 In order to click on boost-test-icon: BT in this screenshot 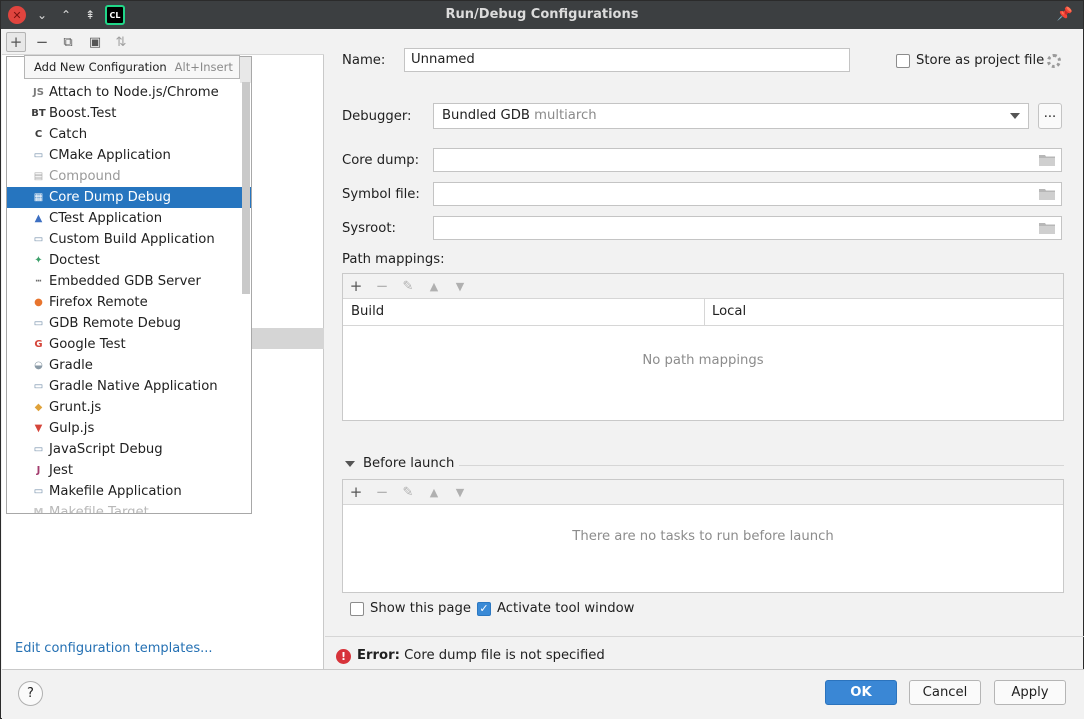, I will do `click(38, 113)`.